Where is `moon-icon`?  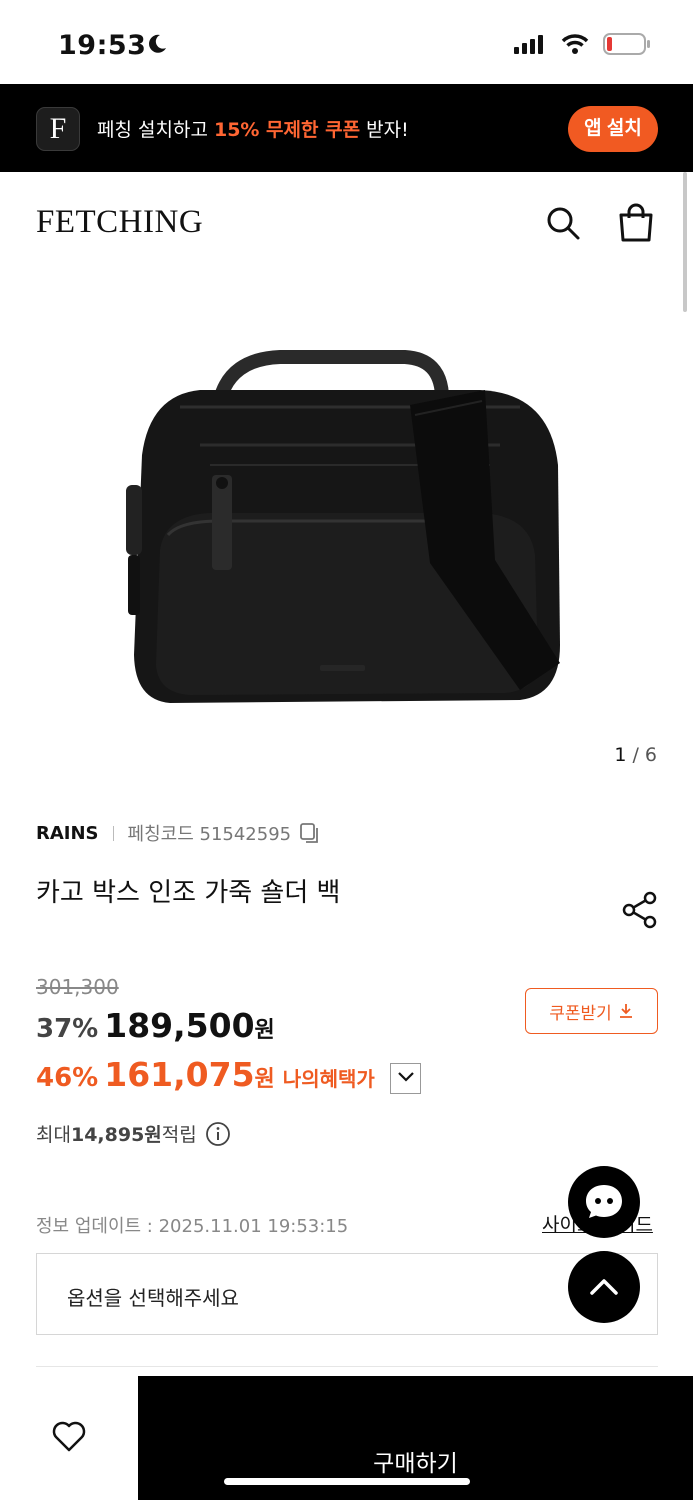 moon-icon is located at coordinates (157, 43).